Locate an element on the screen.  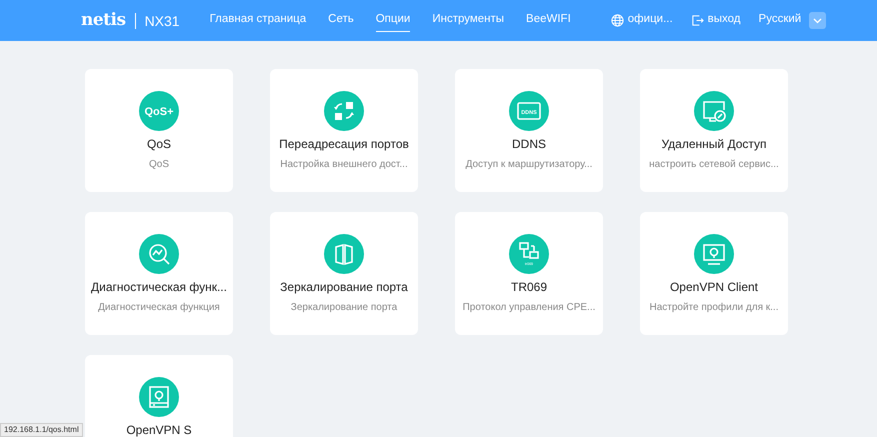
swap-arrows-icon is located at coordinates (344, 111).